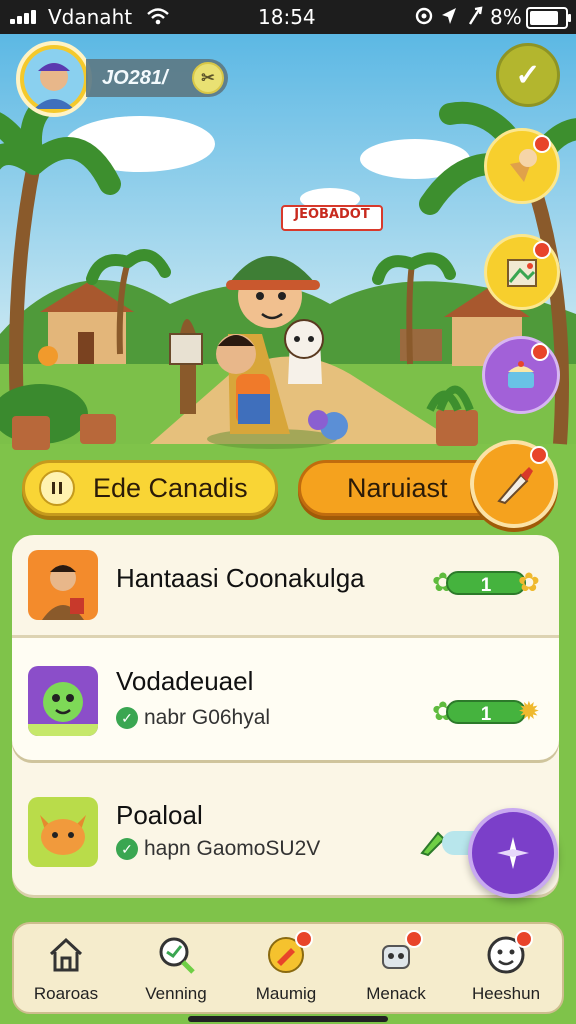 This screenshot has height=1024, width=576. I want to click on sun-icon: ✹, so click(529, 711).